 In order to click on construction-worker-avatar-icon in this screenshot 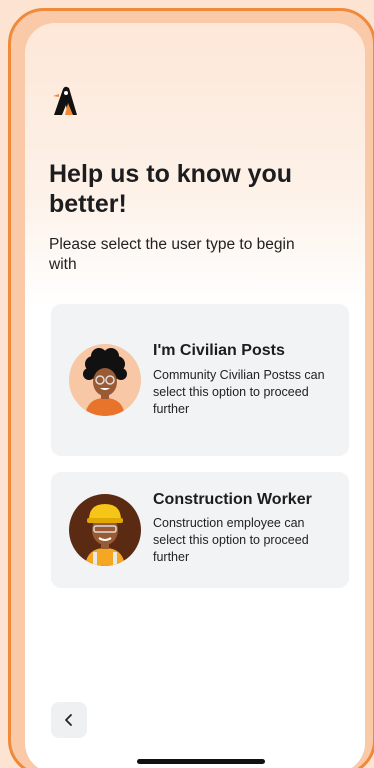, I will do `click(105, 530)`.